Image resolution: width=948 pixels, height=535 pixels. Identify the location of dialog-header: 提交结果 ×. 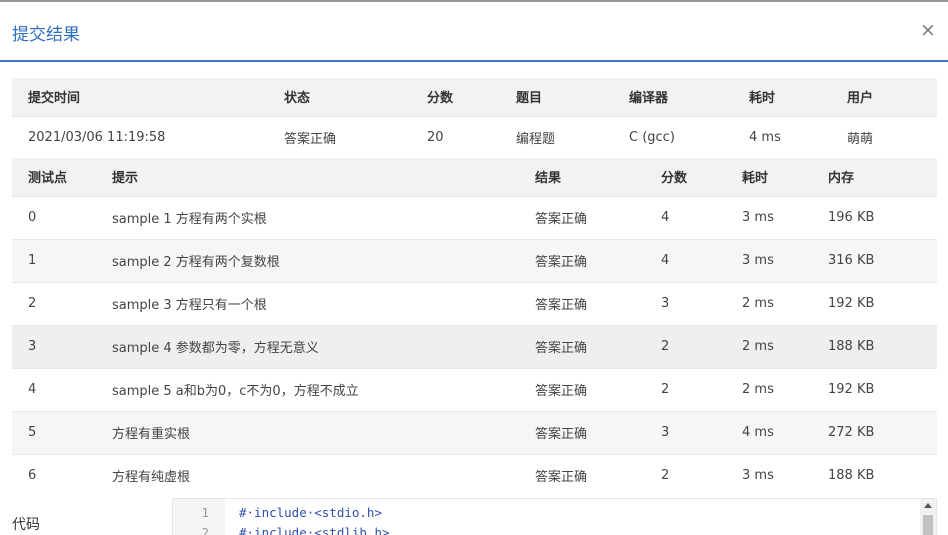
(474, 31).